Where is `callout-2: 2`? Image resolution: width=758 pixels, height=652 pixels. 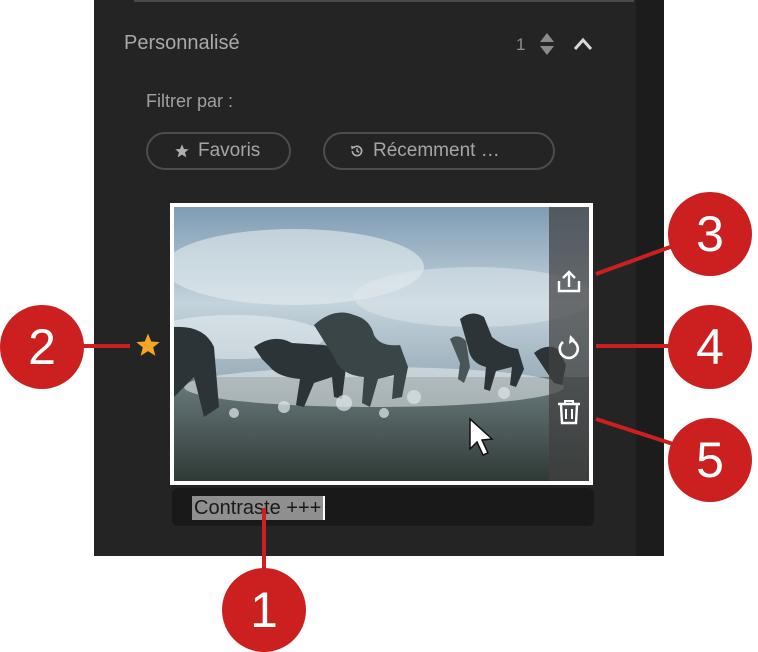
callout-2: 2 is located at coordinates (42, 347).